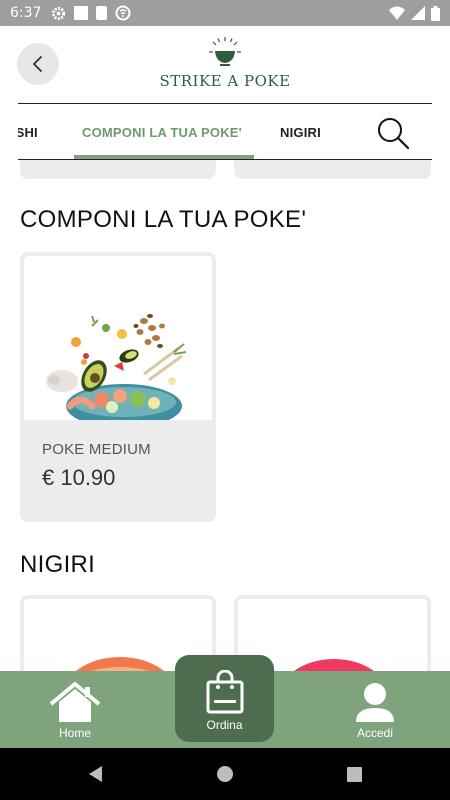 This screenshot has height=800, width=450. I want to click on product-name: POKE MEDIUM, so click(96, 449).